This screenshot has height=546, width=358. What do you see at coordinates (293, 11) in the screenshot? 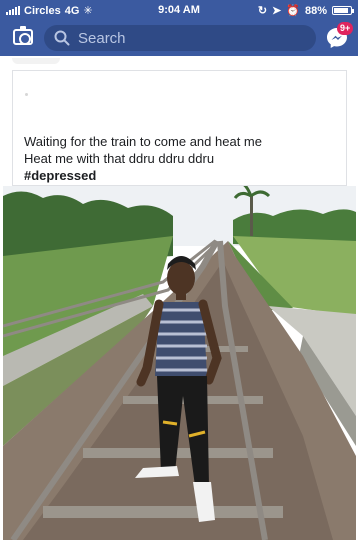
I see `alarm-icon: ⏰` at bounding box center [293, 11].